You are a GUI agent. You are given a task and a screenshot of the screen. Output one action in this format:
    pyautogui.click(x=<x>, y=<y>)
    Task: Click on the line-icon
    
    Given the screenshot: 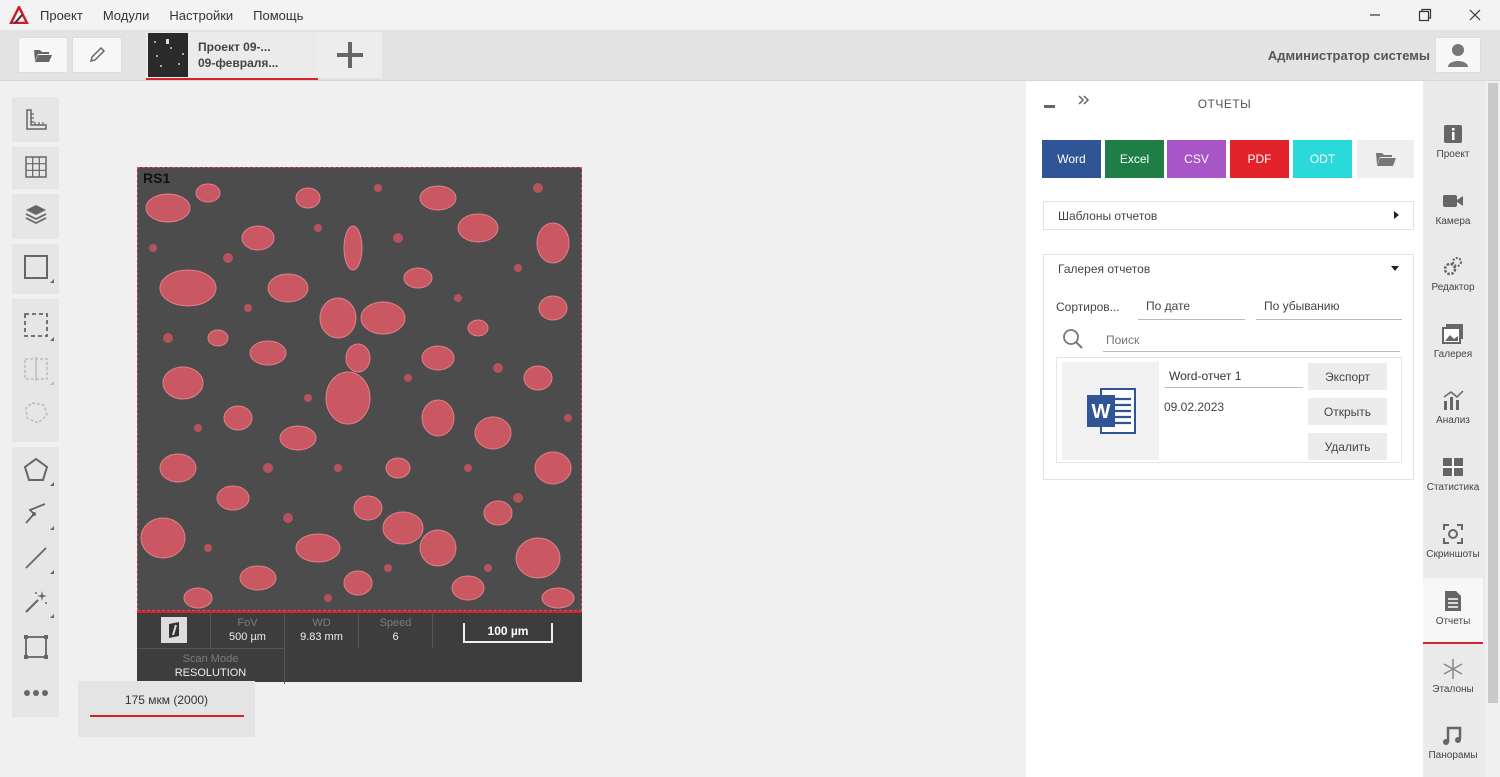 What is the action you would take?
    pyautogui.click(x=35, y=558)
    